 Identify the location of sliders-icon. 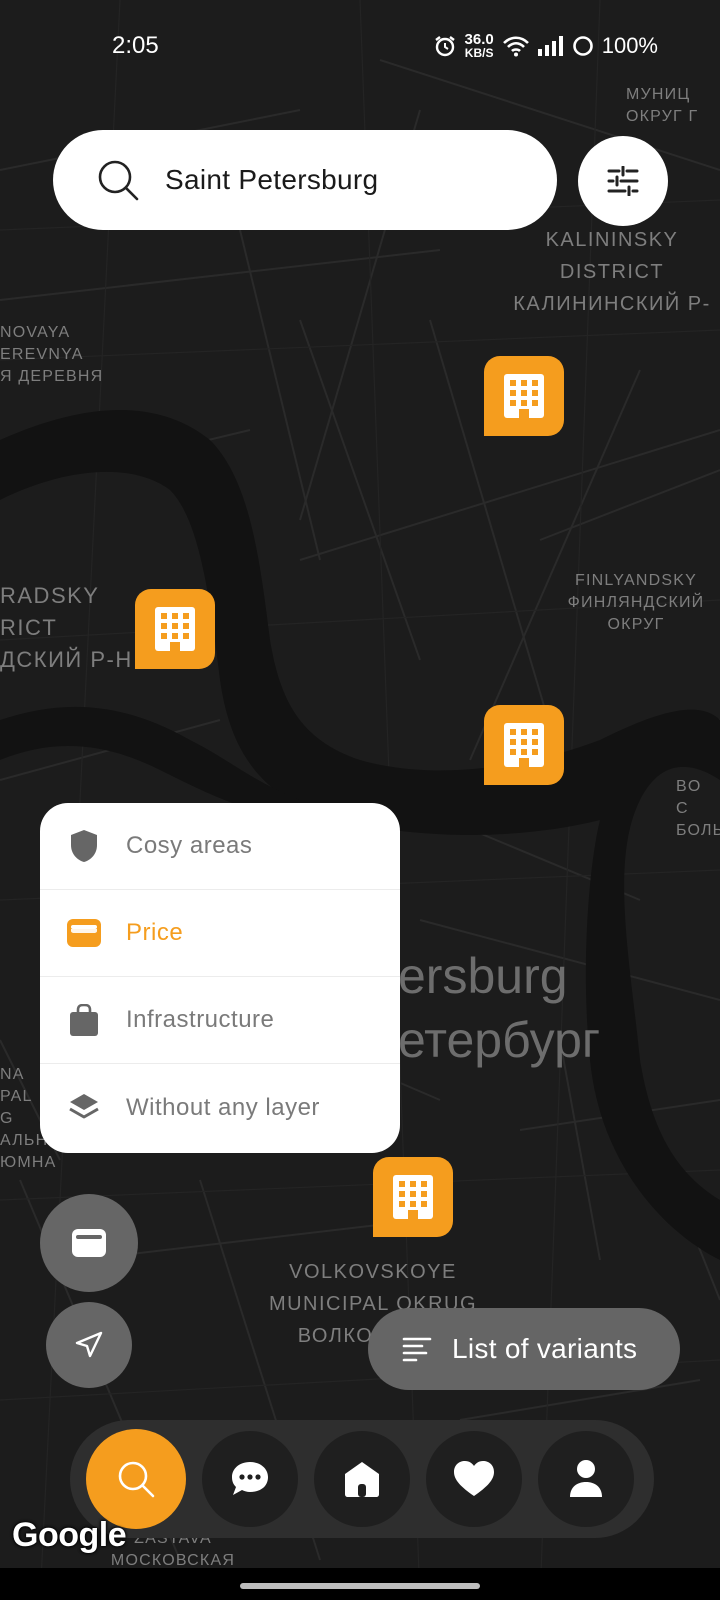
(623, 181).